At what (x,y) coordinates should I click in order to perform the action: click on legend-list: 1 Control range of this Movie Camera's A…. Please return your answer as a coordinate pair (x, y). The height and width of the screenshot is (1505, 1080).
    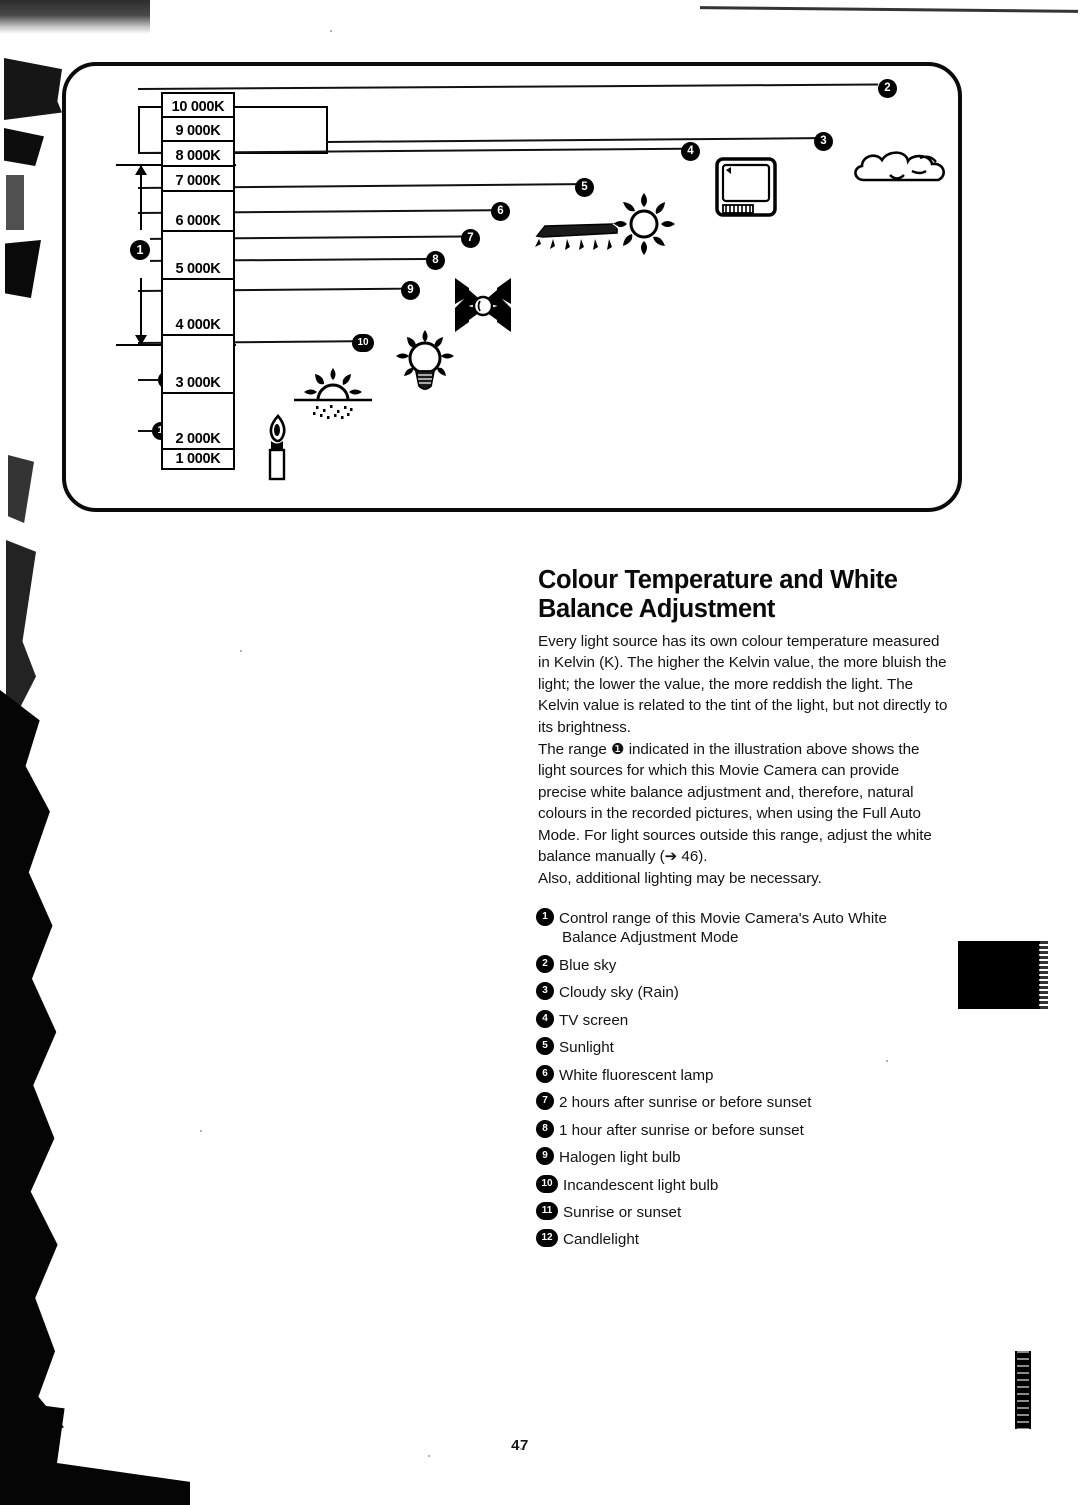
    Looking at the image, I should click on (746, 1082).